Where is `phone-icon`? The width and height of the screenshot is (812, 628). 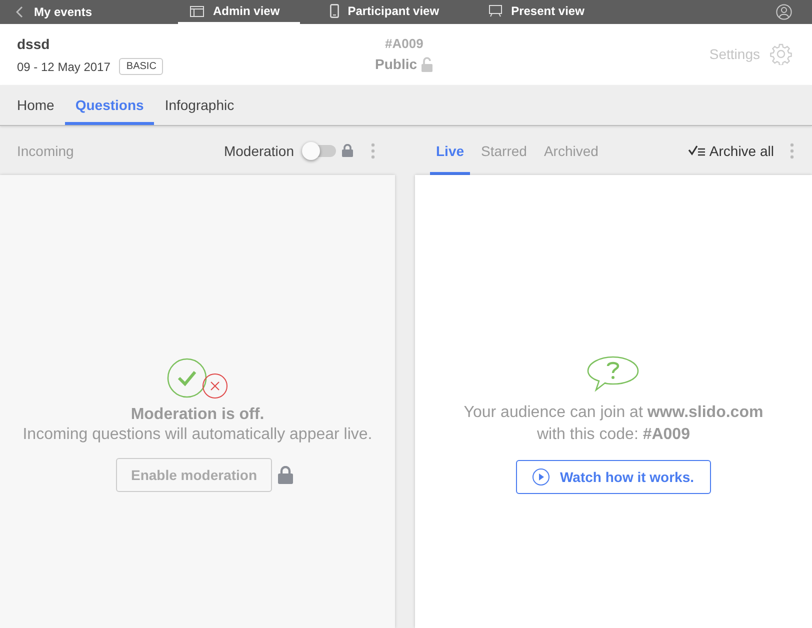
phone-icon is located at coordinates (334, 11).